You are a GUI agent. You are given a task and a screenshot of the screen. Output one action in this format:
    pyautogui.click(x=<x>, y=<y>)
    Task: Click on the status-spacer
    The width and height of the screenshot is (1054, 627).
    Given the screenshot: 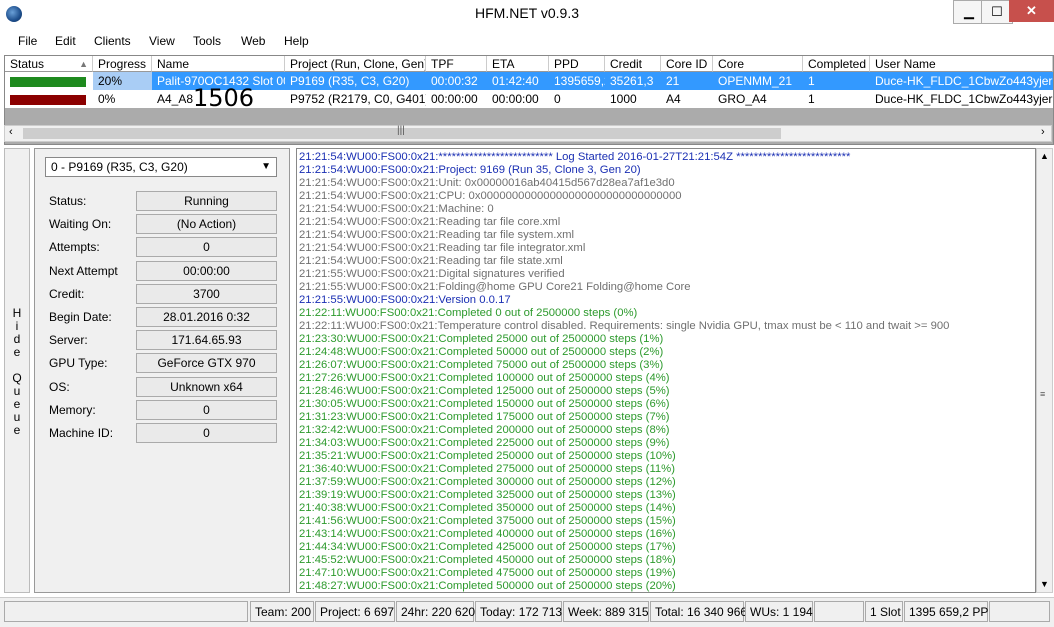 What is the action you would take?
    pyautogui.click(x=839, y=611)
    